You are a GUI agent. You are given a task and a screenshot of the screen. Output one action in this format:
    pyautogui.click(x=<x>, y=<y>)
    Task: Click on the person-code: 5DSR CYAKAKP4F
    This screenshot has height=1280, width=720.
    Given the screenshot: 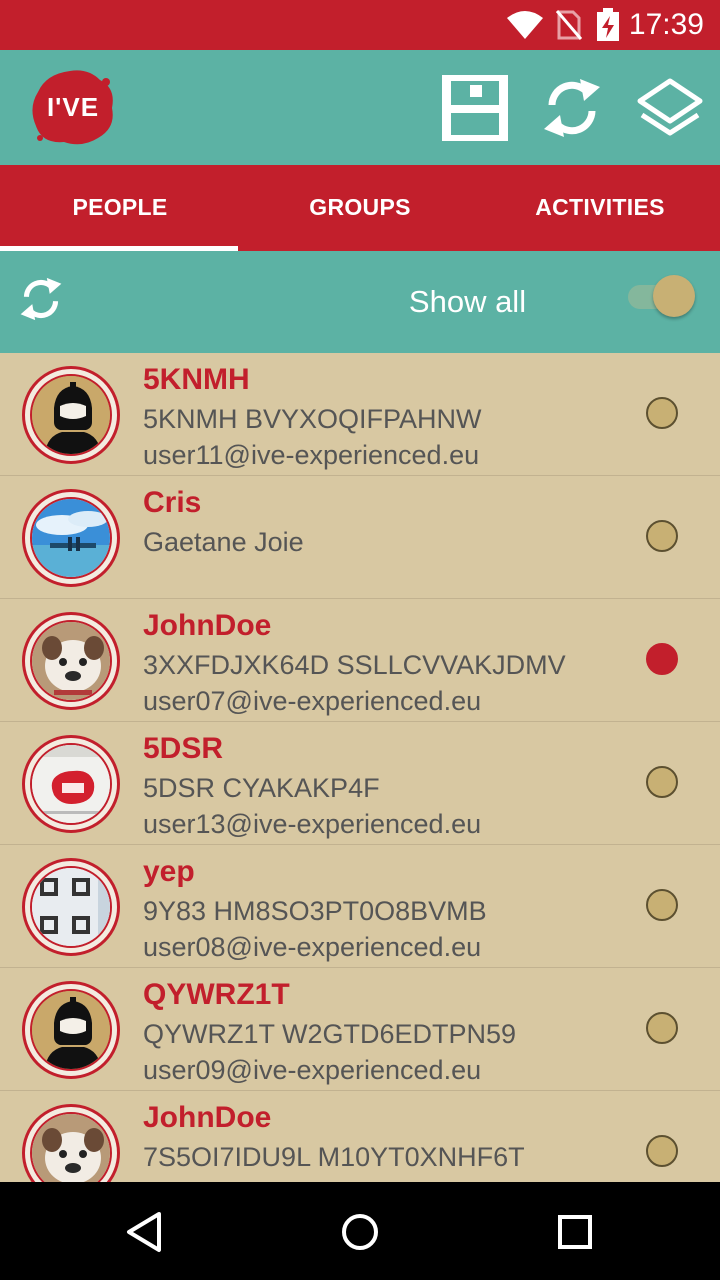 What is the action you would take?
    pyautogui.click(x=261, y=788)
    